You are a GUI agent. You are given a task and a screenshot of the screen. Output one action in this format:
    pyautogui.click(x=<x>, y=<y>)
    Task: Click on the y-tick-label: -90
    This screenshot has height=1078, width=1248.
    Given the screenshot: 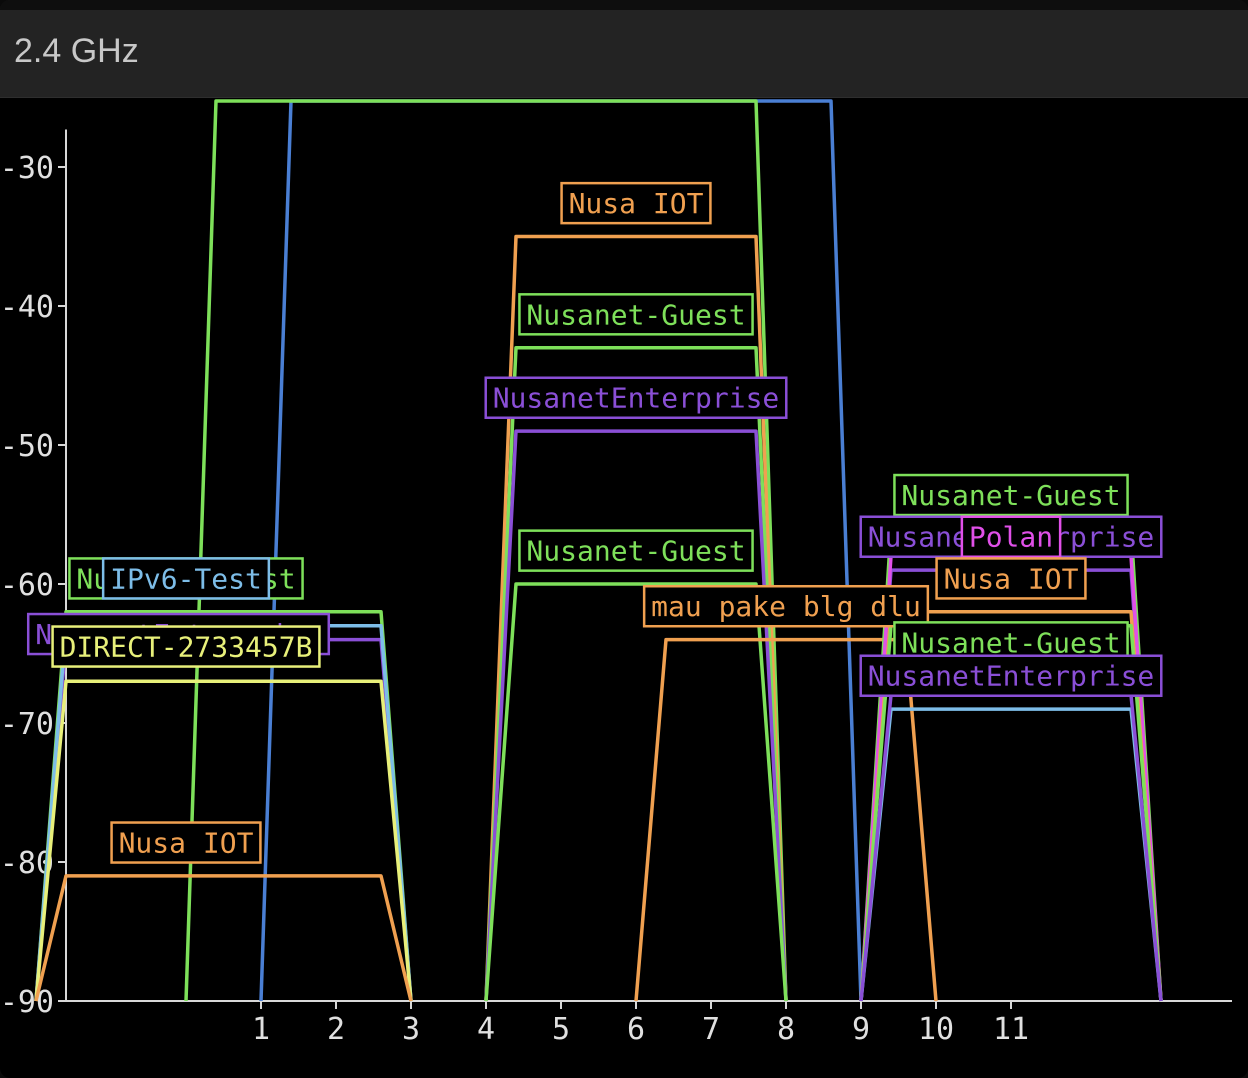 What is the action you would take?
    pyautogui.click(x=27, y=1002)
    